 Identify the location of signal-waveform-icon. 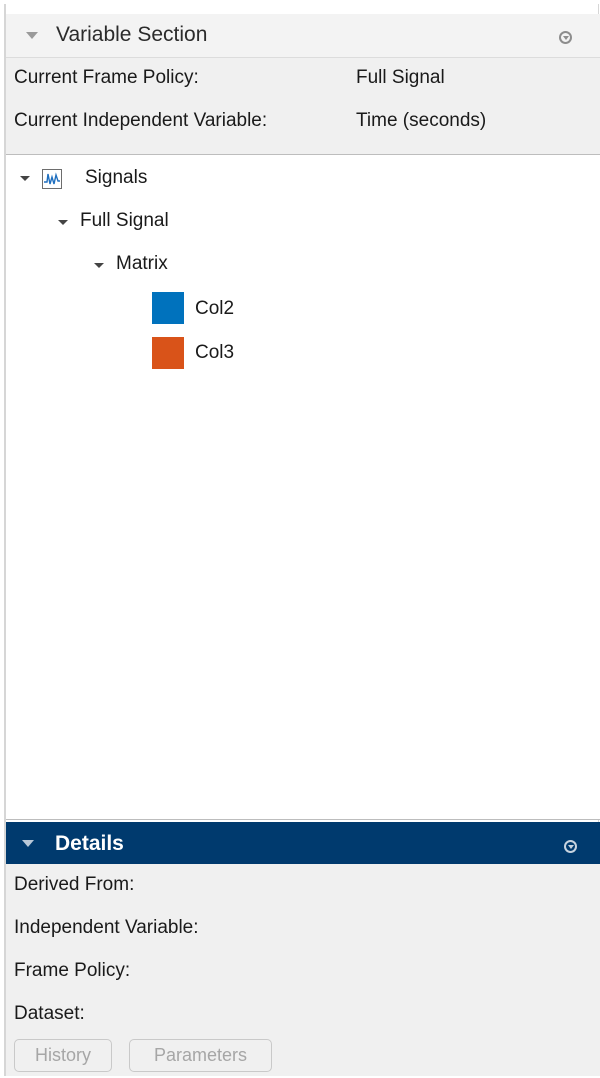
(52, 179).